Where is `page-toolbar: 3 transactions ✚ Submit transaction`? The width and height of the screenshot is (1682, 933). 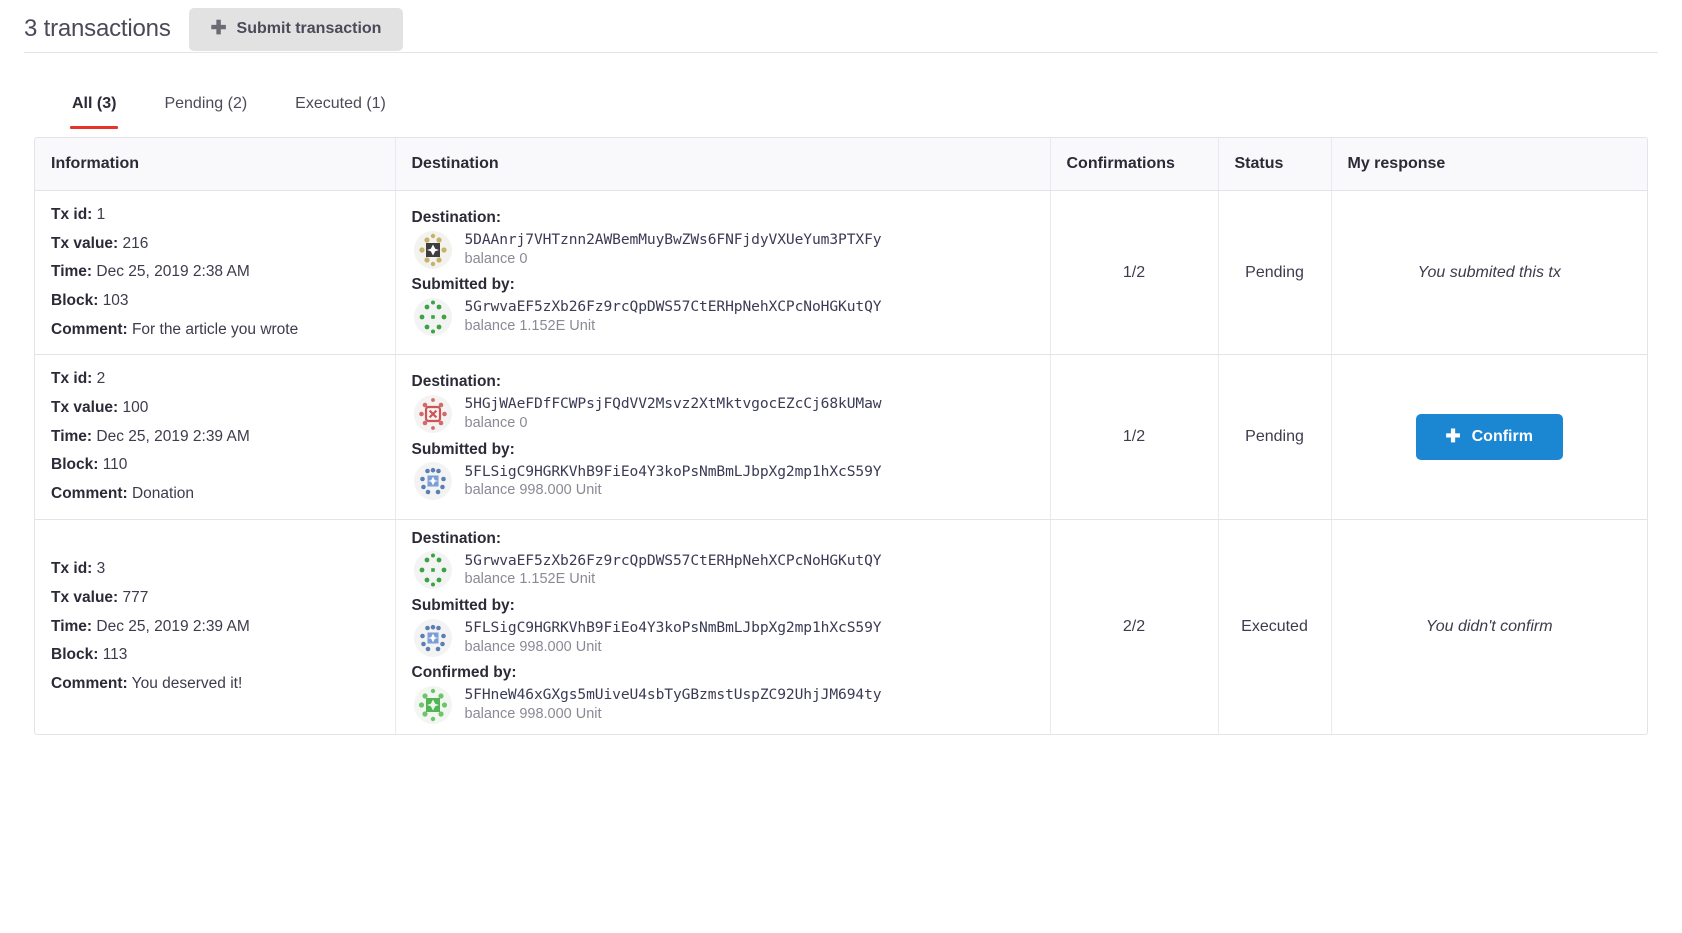
page-toolbar: 3 transactions ✚ Submit transaction is located at coordinates (841, 26).